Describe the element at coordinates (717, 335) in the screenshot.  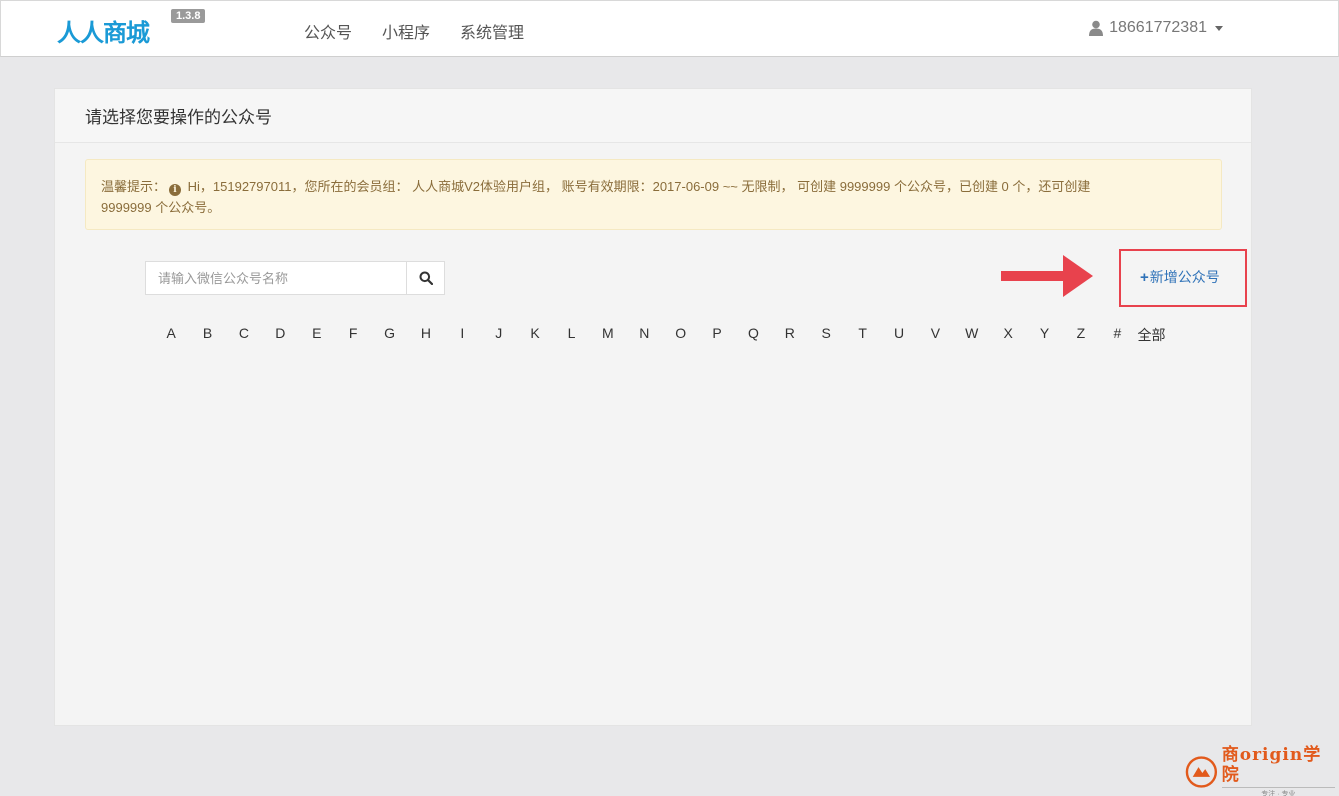
I see `letter-filter-item: P` at that location.